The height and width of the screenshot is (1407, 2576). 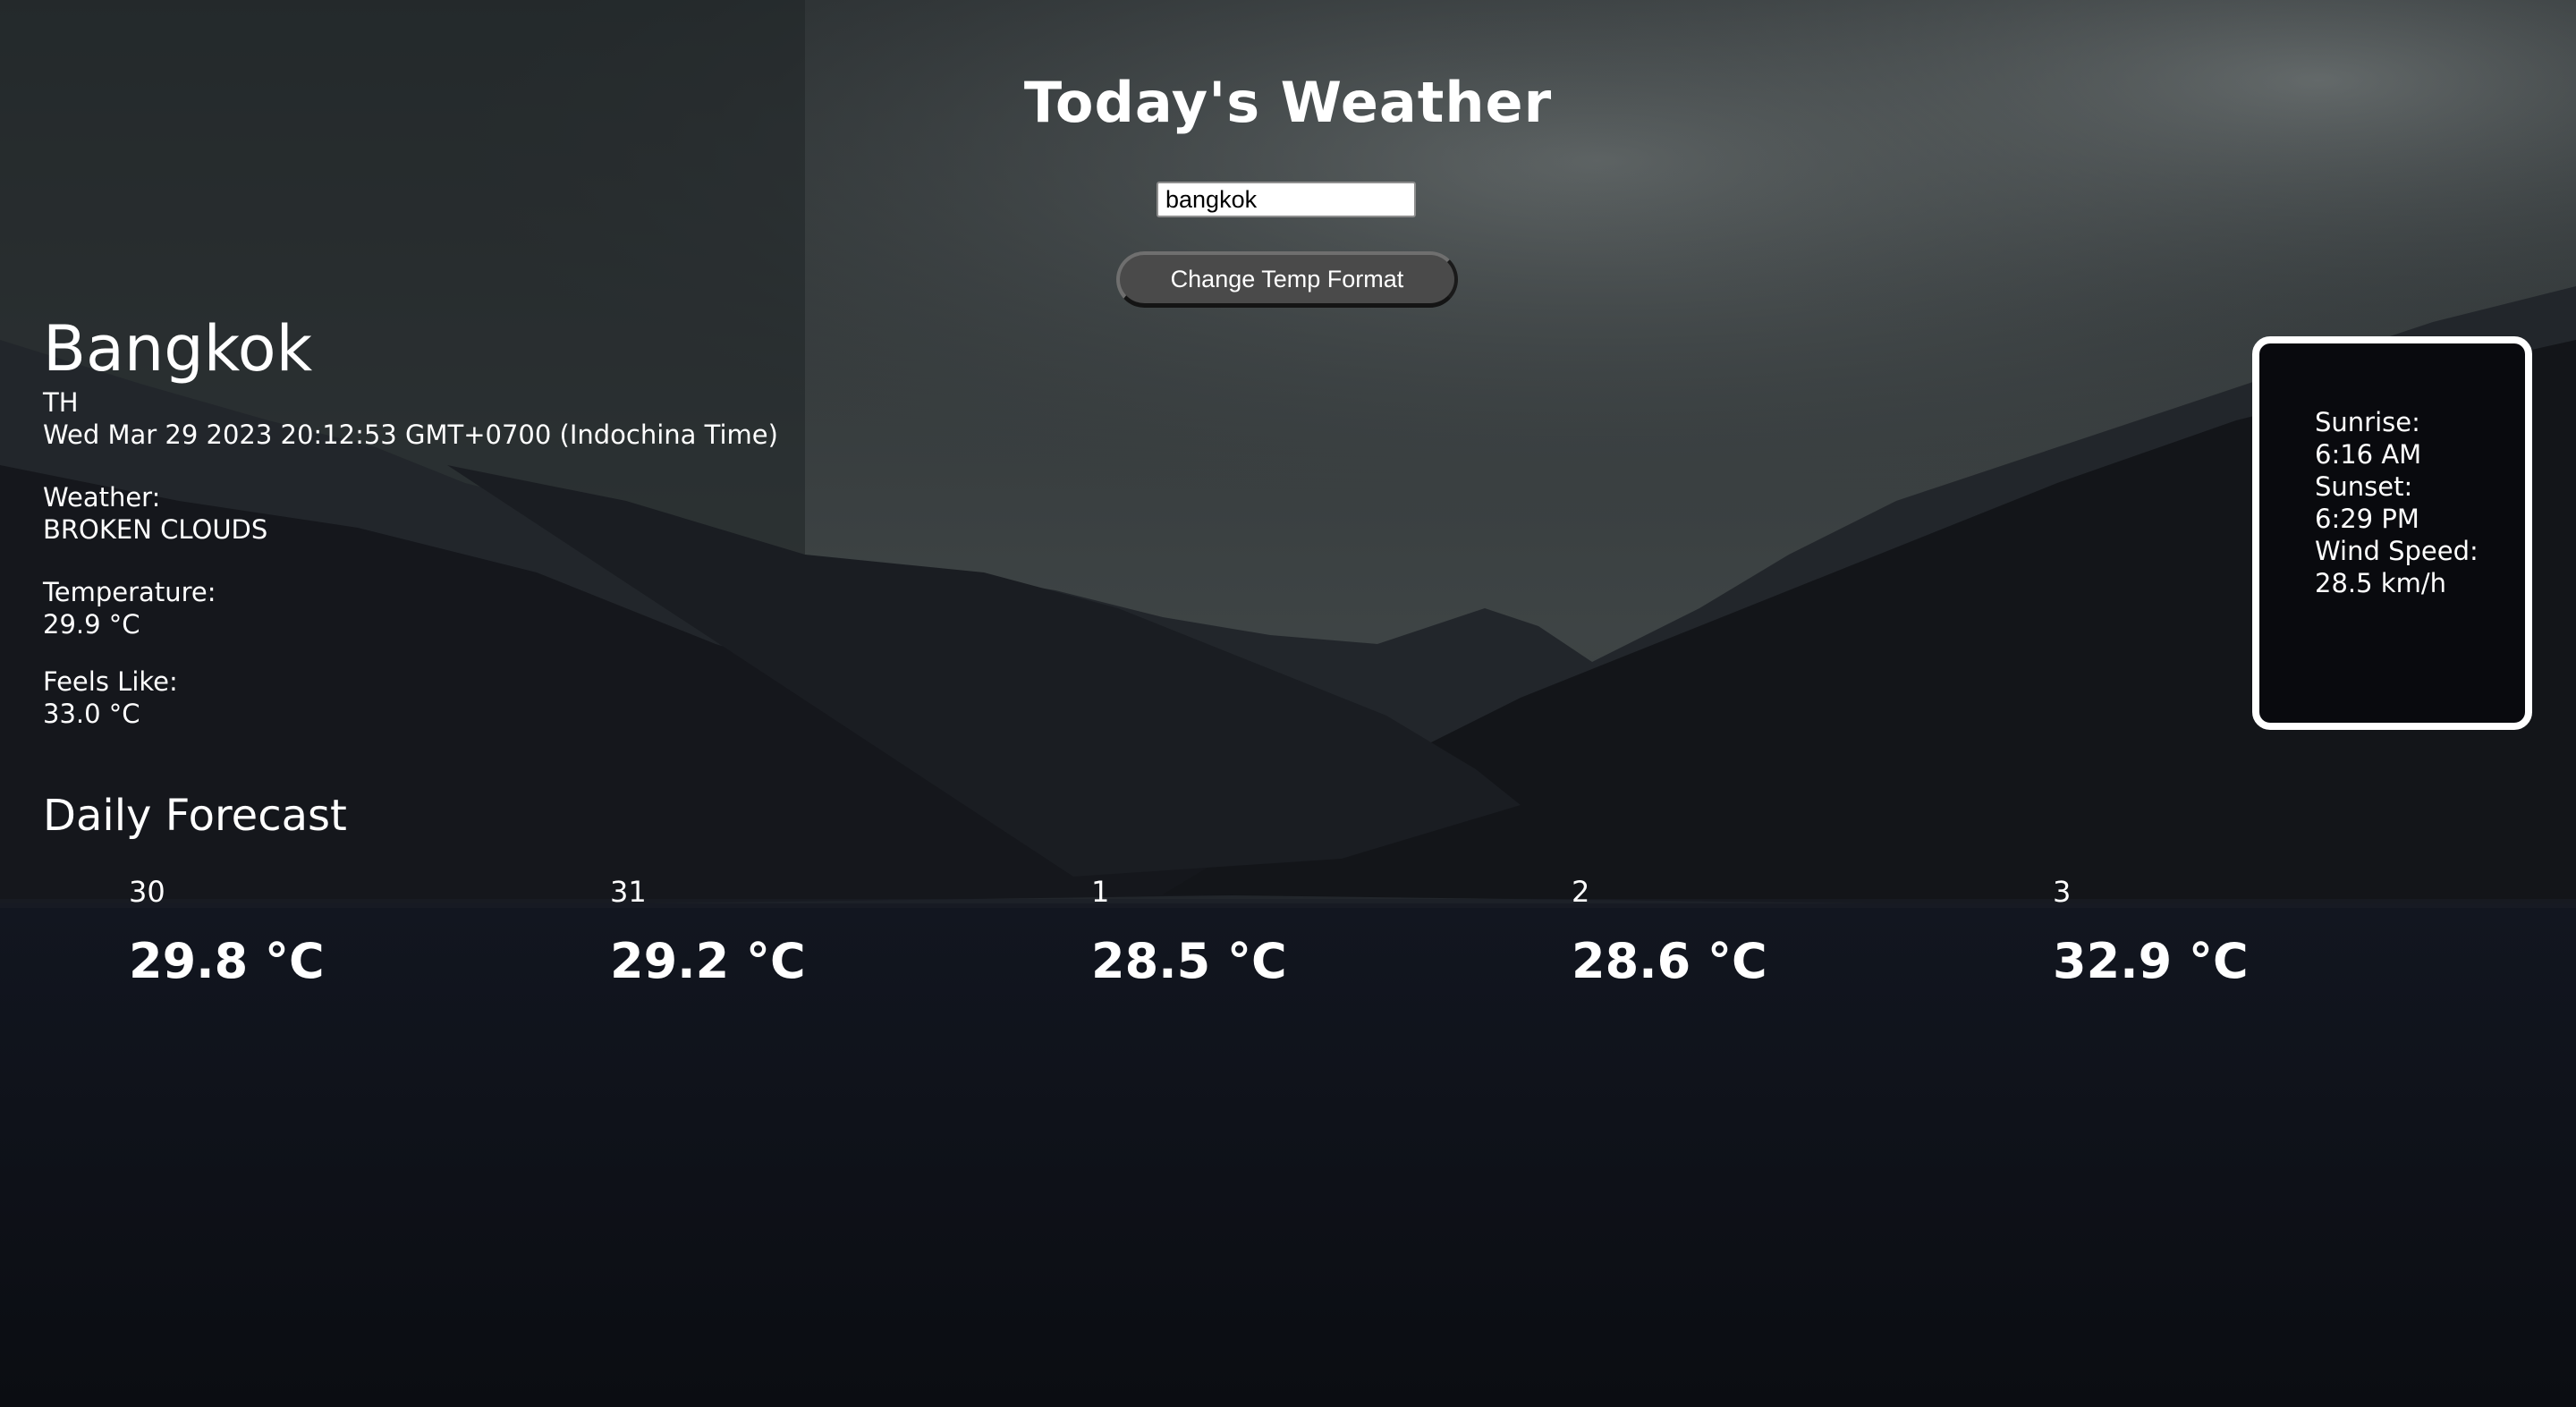 I want to click on forecast-day: 2, so click(x=1581, y=892).